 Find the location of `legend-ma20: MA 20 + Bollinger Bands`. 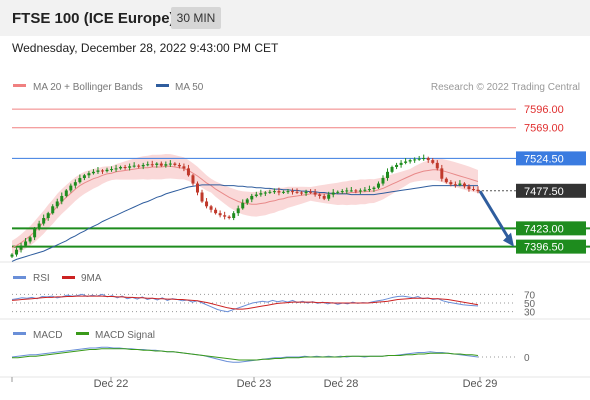

legend-ma20: MA 20 + Bollinger Bands is located at coordinates (88, 87).